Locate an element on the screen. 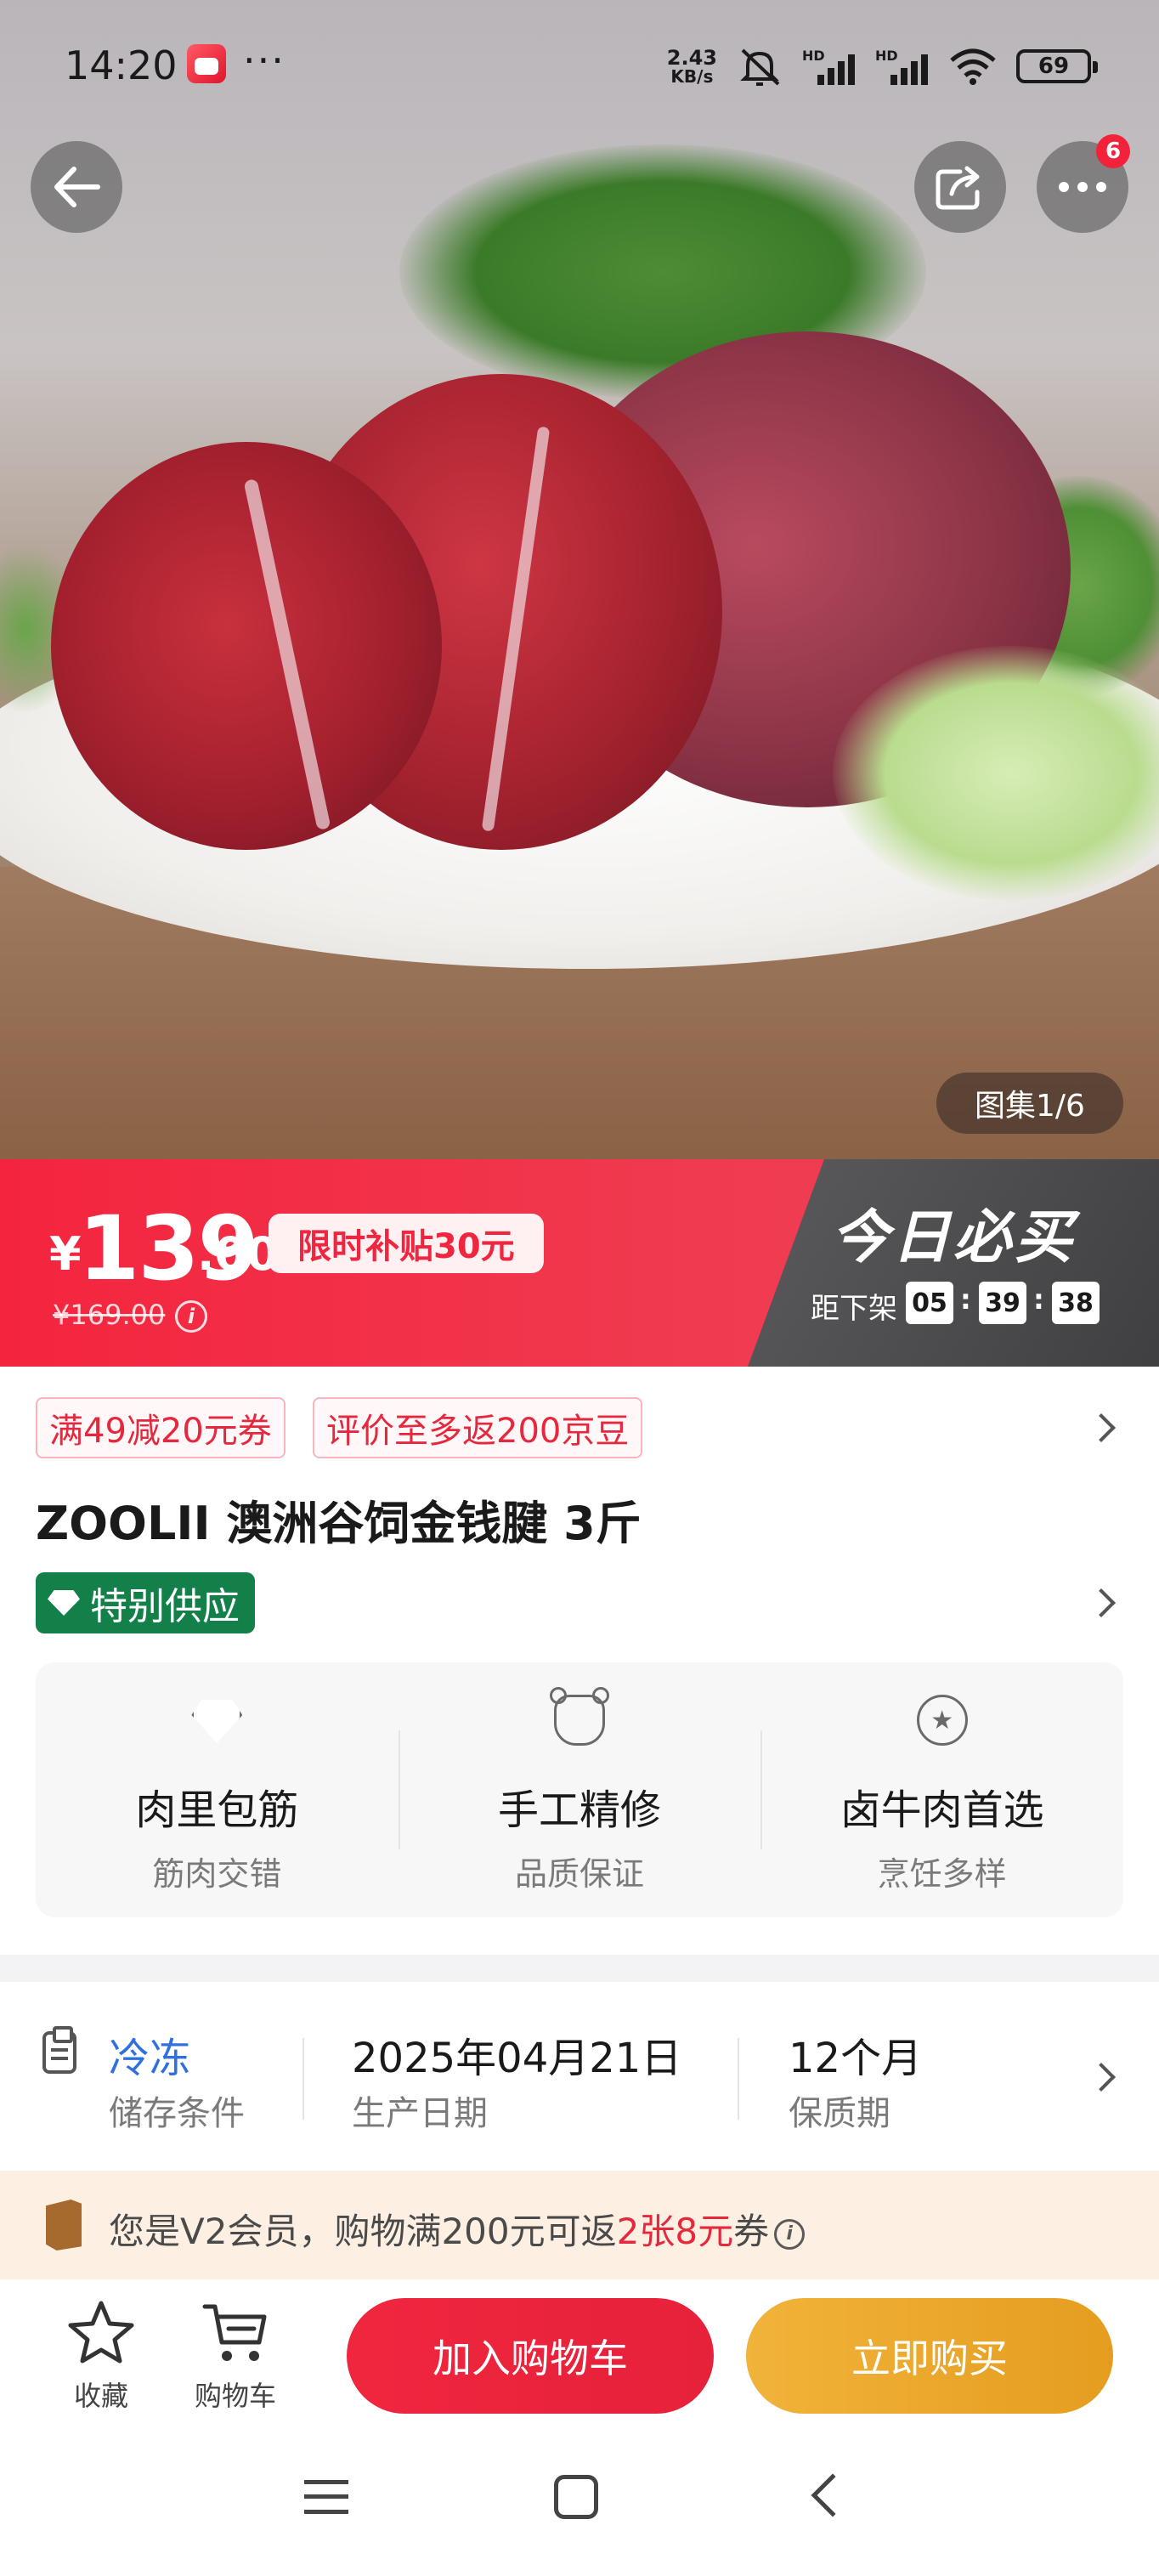  feature-item: 肉里包筋 筋肉交错 is located at coordinates (218, 1789).